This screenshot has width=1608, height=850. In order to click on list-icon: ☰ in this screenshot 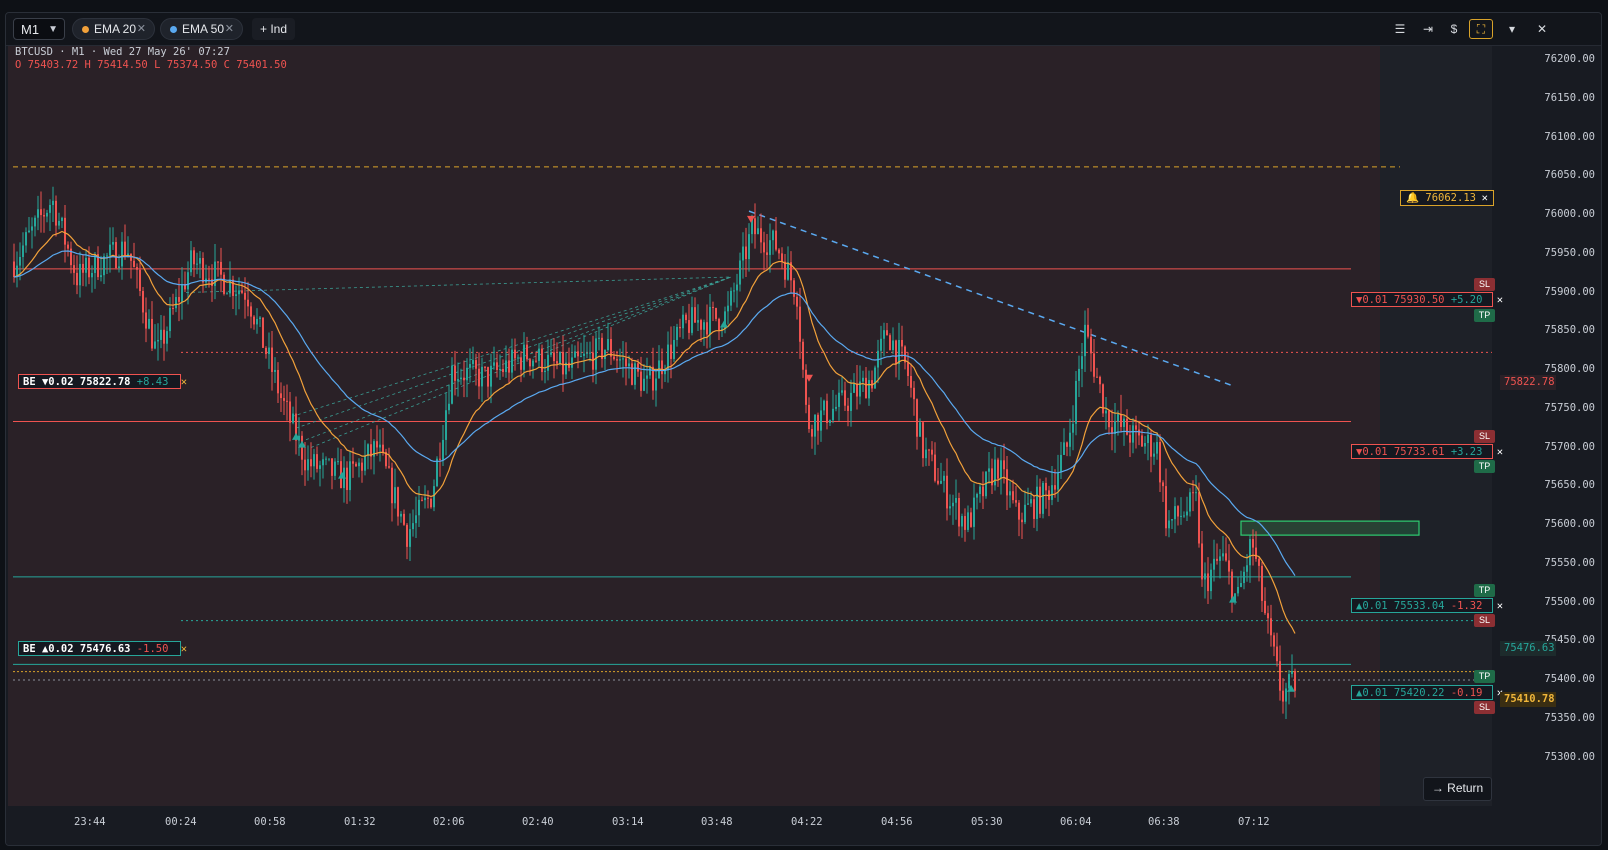, I will do `click(1400, 29)`.